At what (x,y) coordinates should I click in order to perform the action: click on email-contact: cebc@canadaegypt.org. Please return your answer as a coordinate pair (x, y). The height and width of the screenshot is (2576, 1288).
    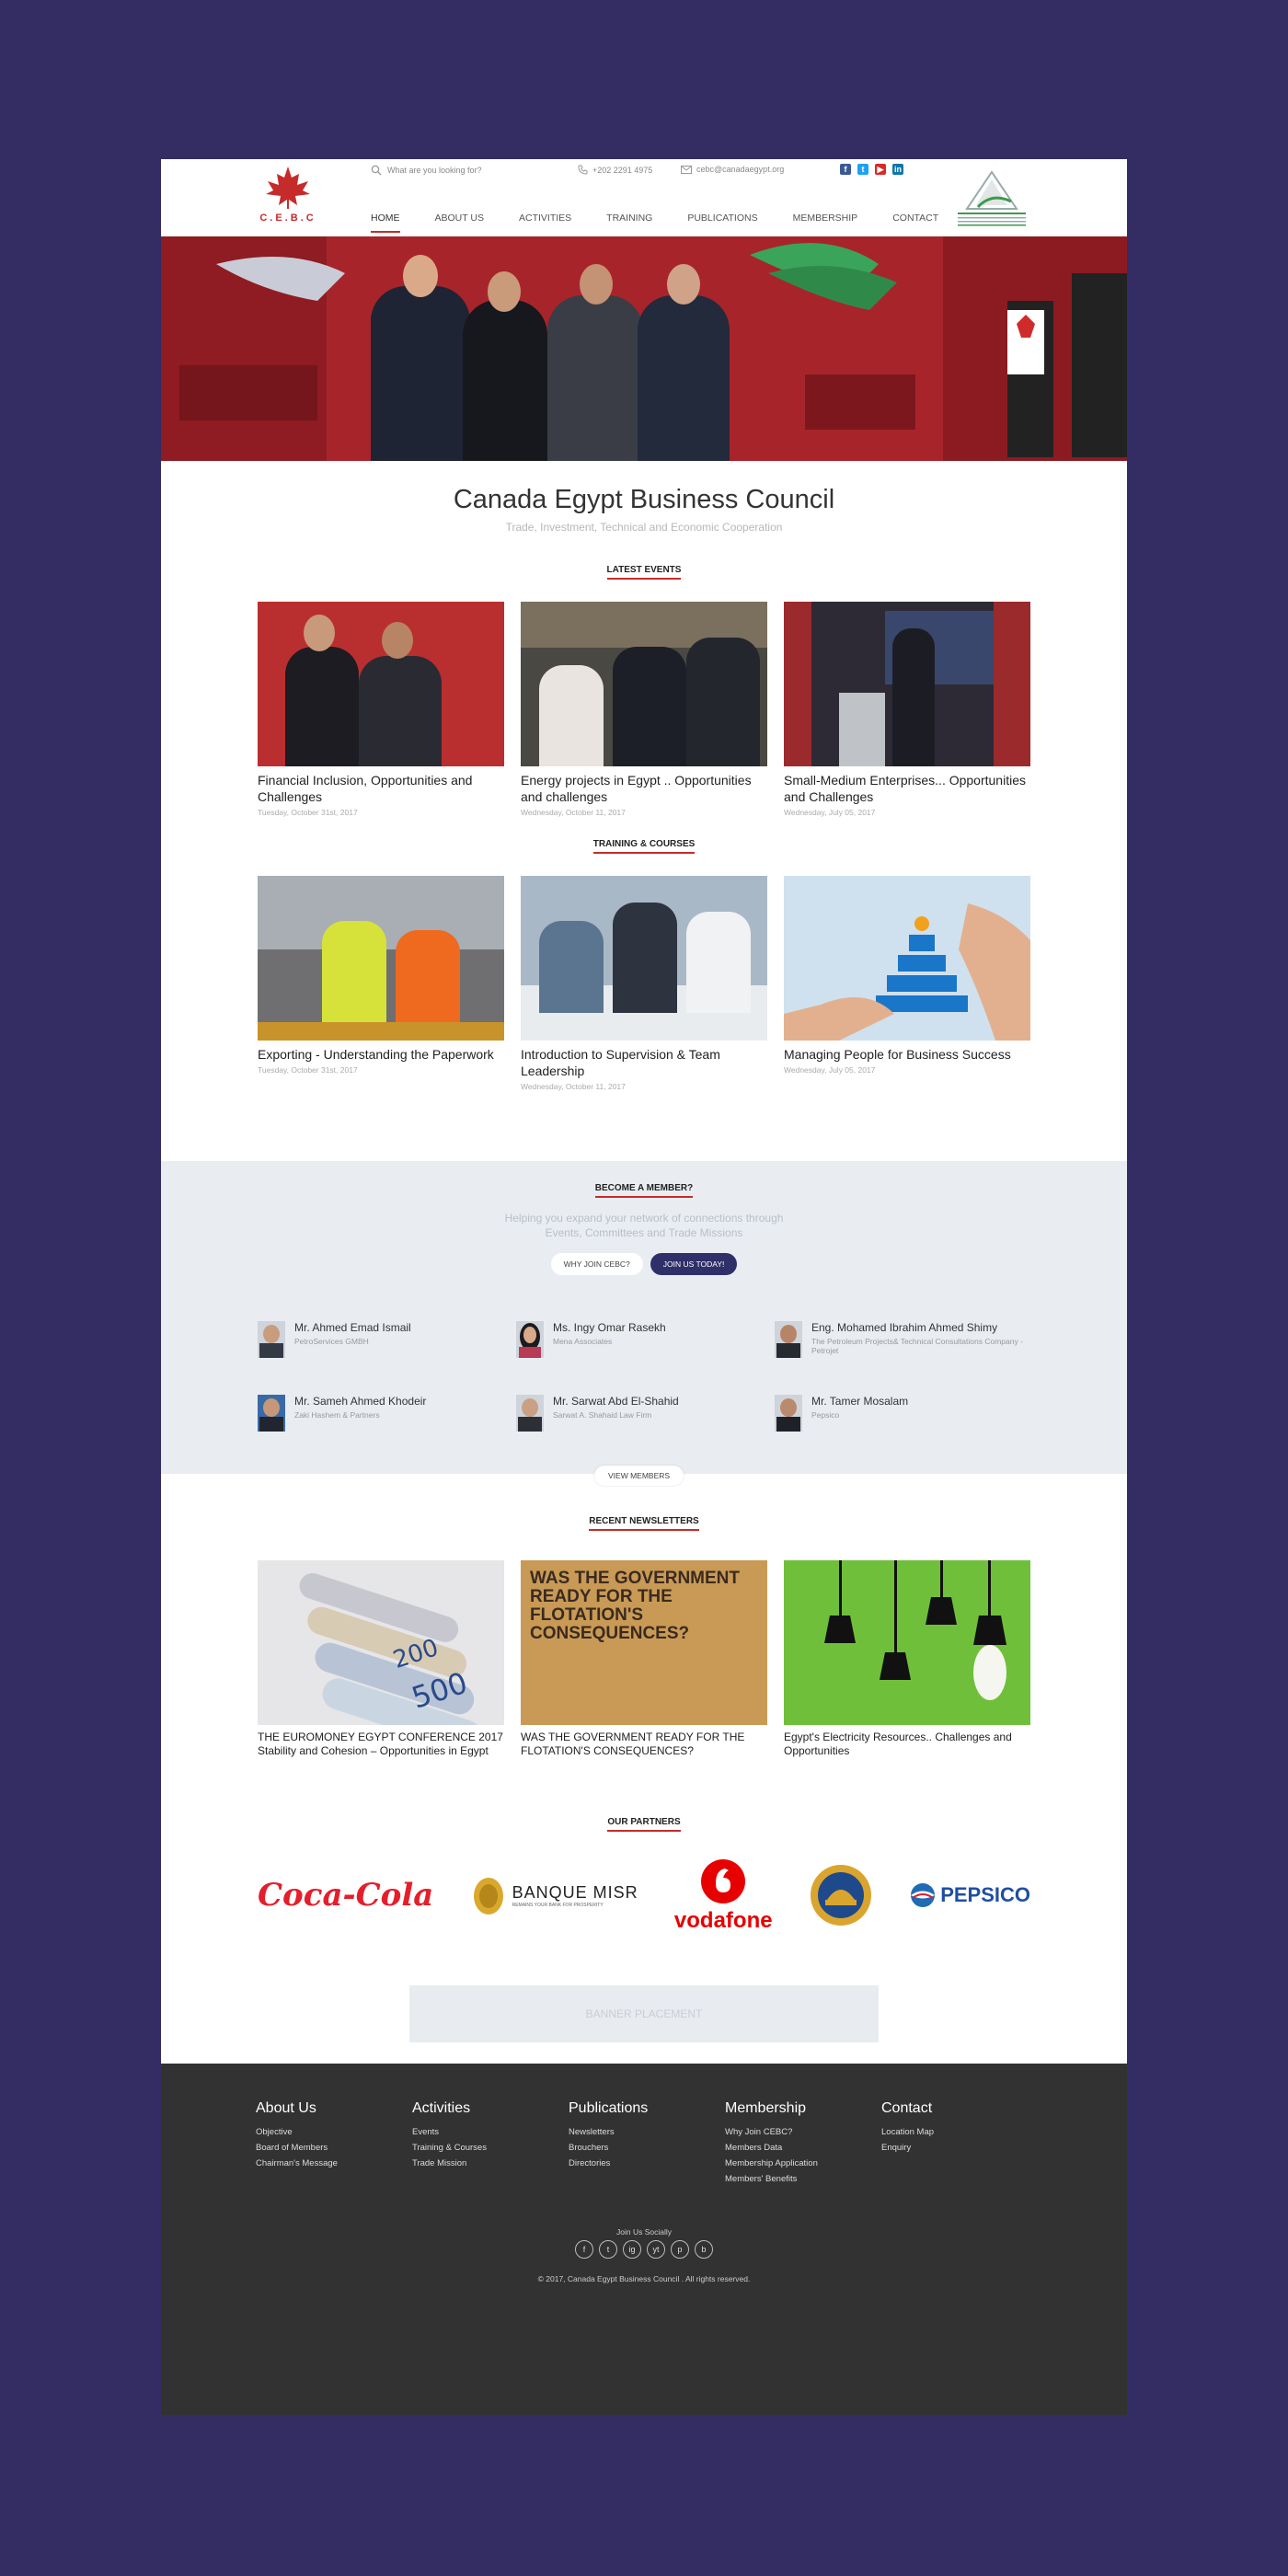
    Looking at the image, I should click on (732, 169).